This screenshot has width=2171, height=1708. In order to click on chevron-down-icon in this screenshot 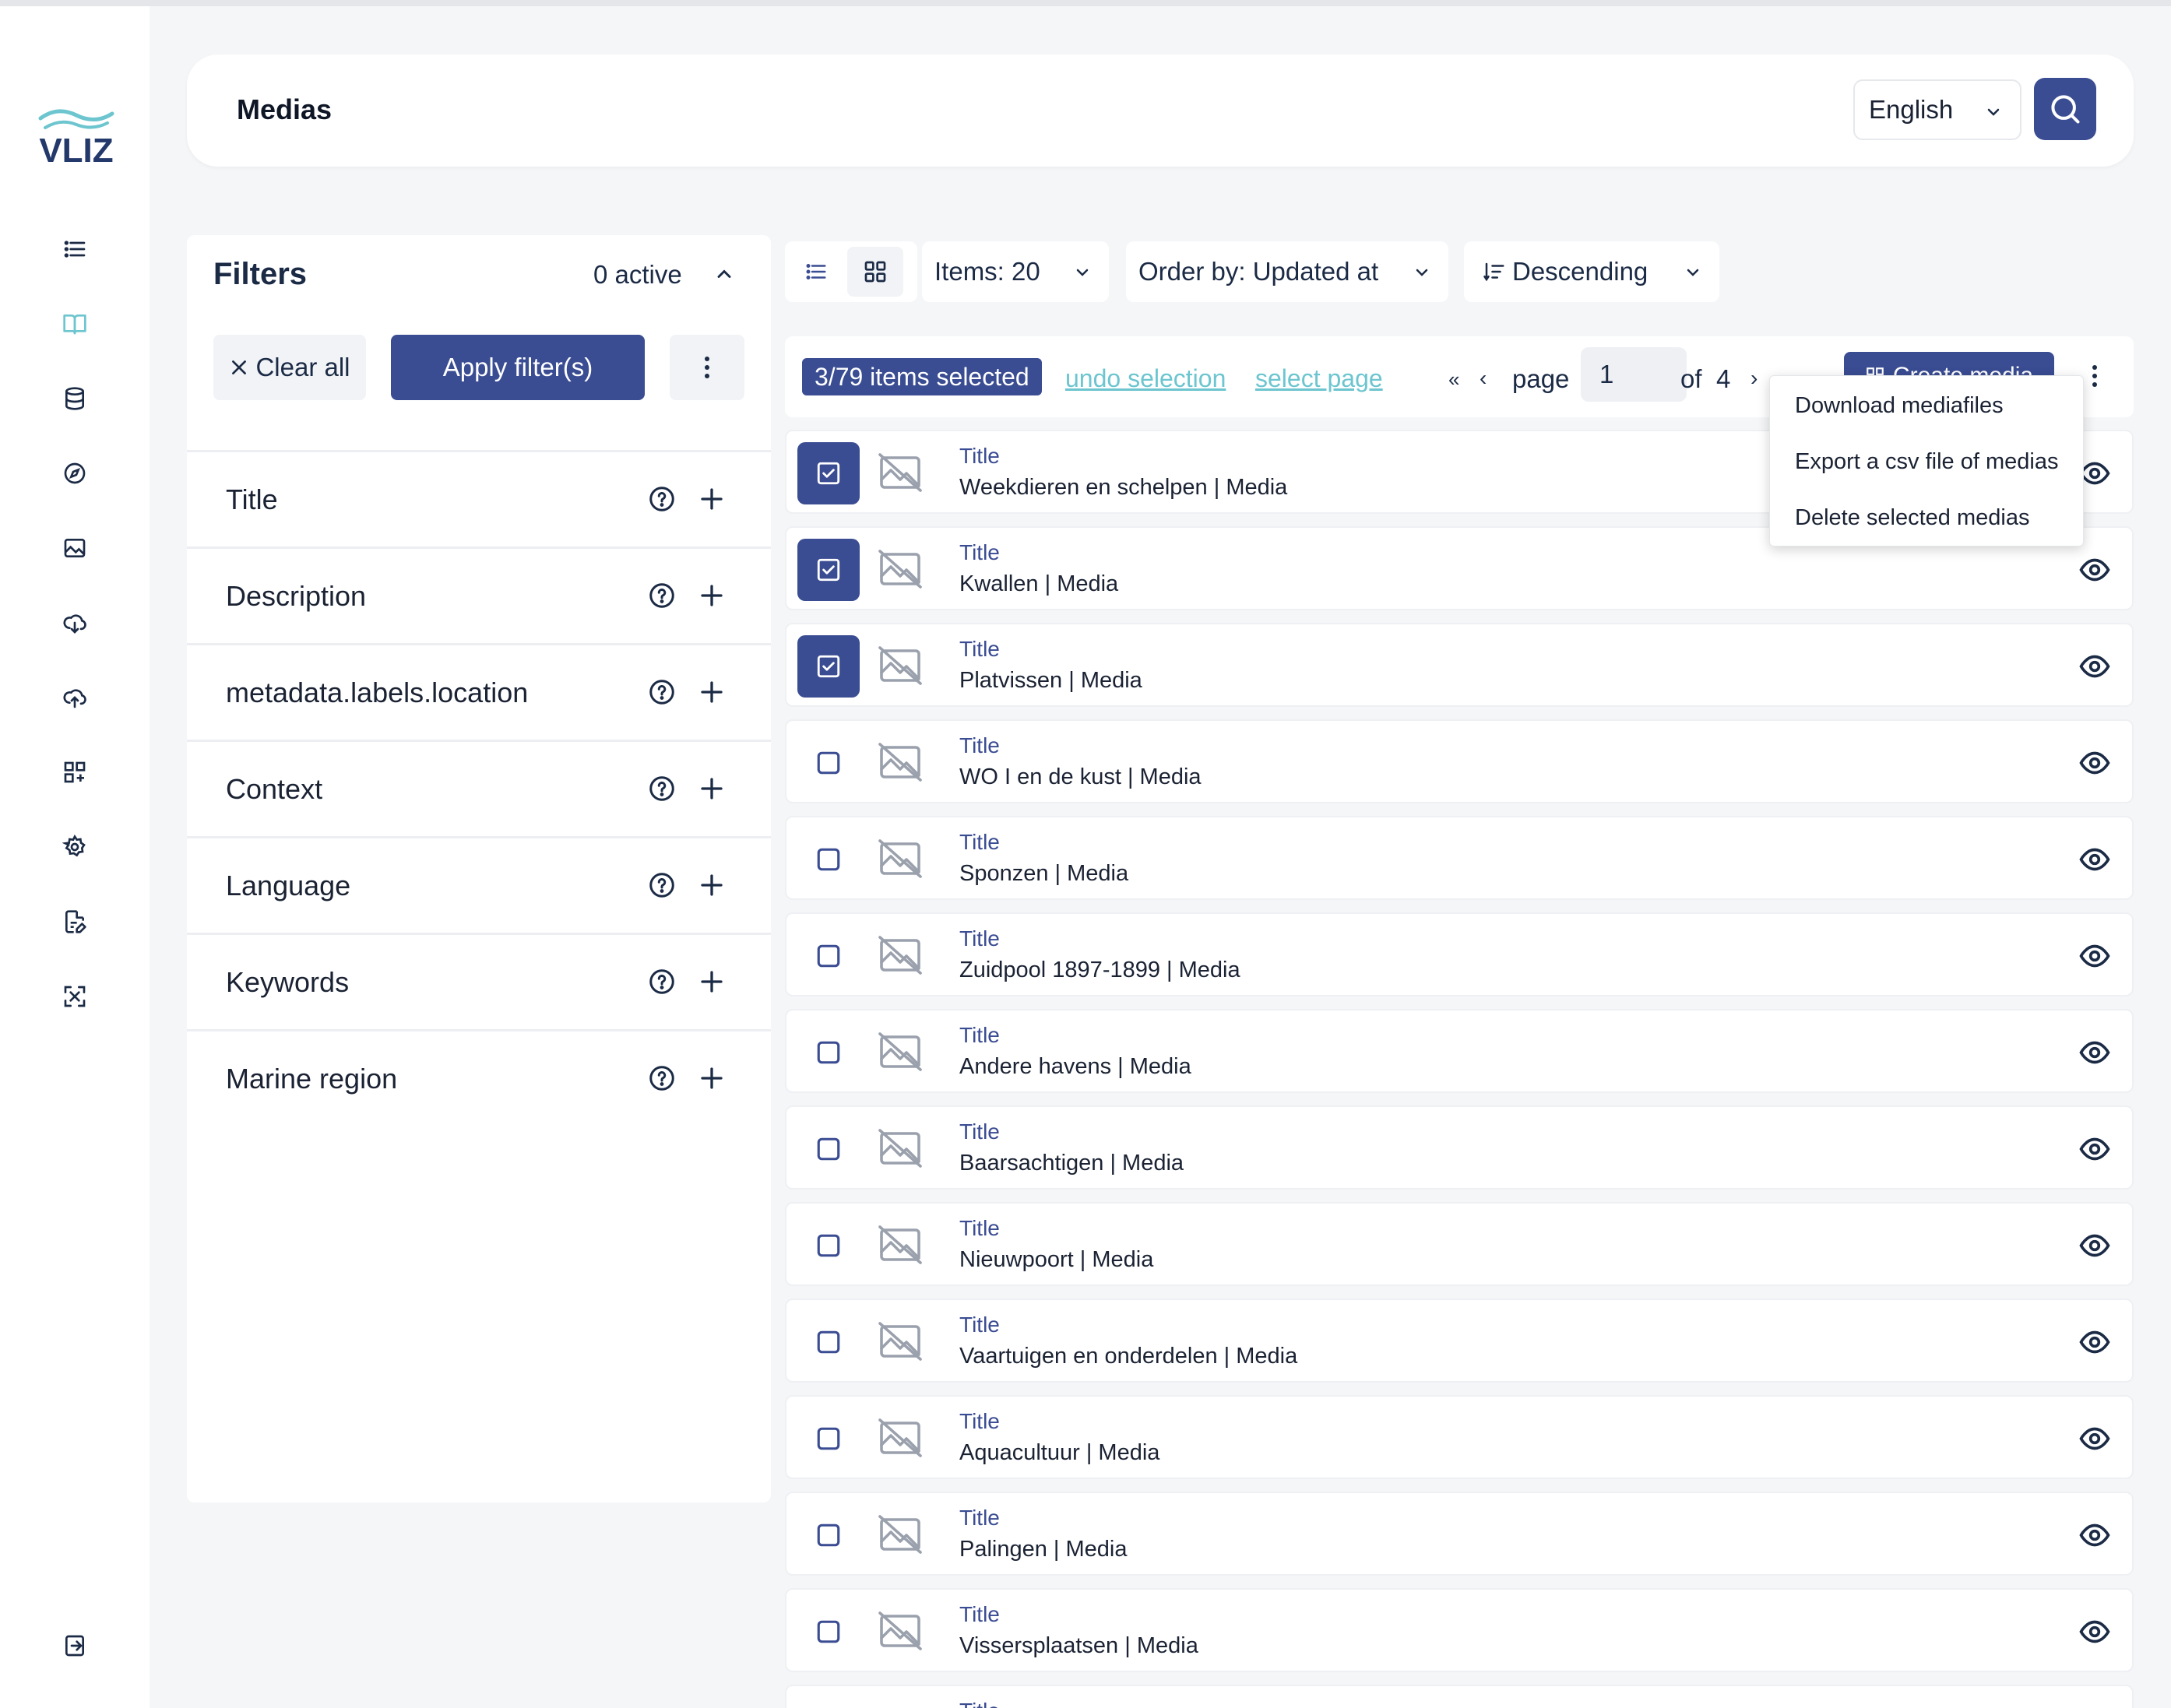, I will do `click(1993, 112)`.